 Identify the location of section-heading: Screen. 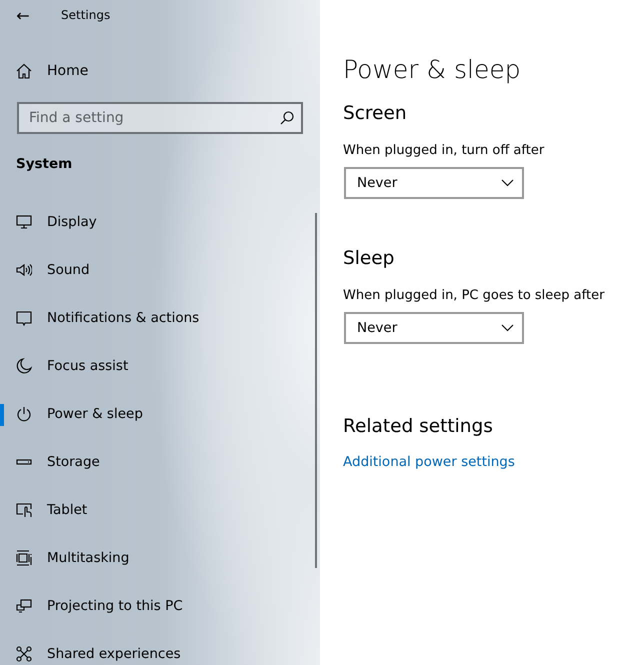
(375, 114).